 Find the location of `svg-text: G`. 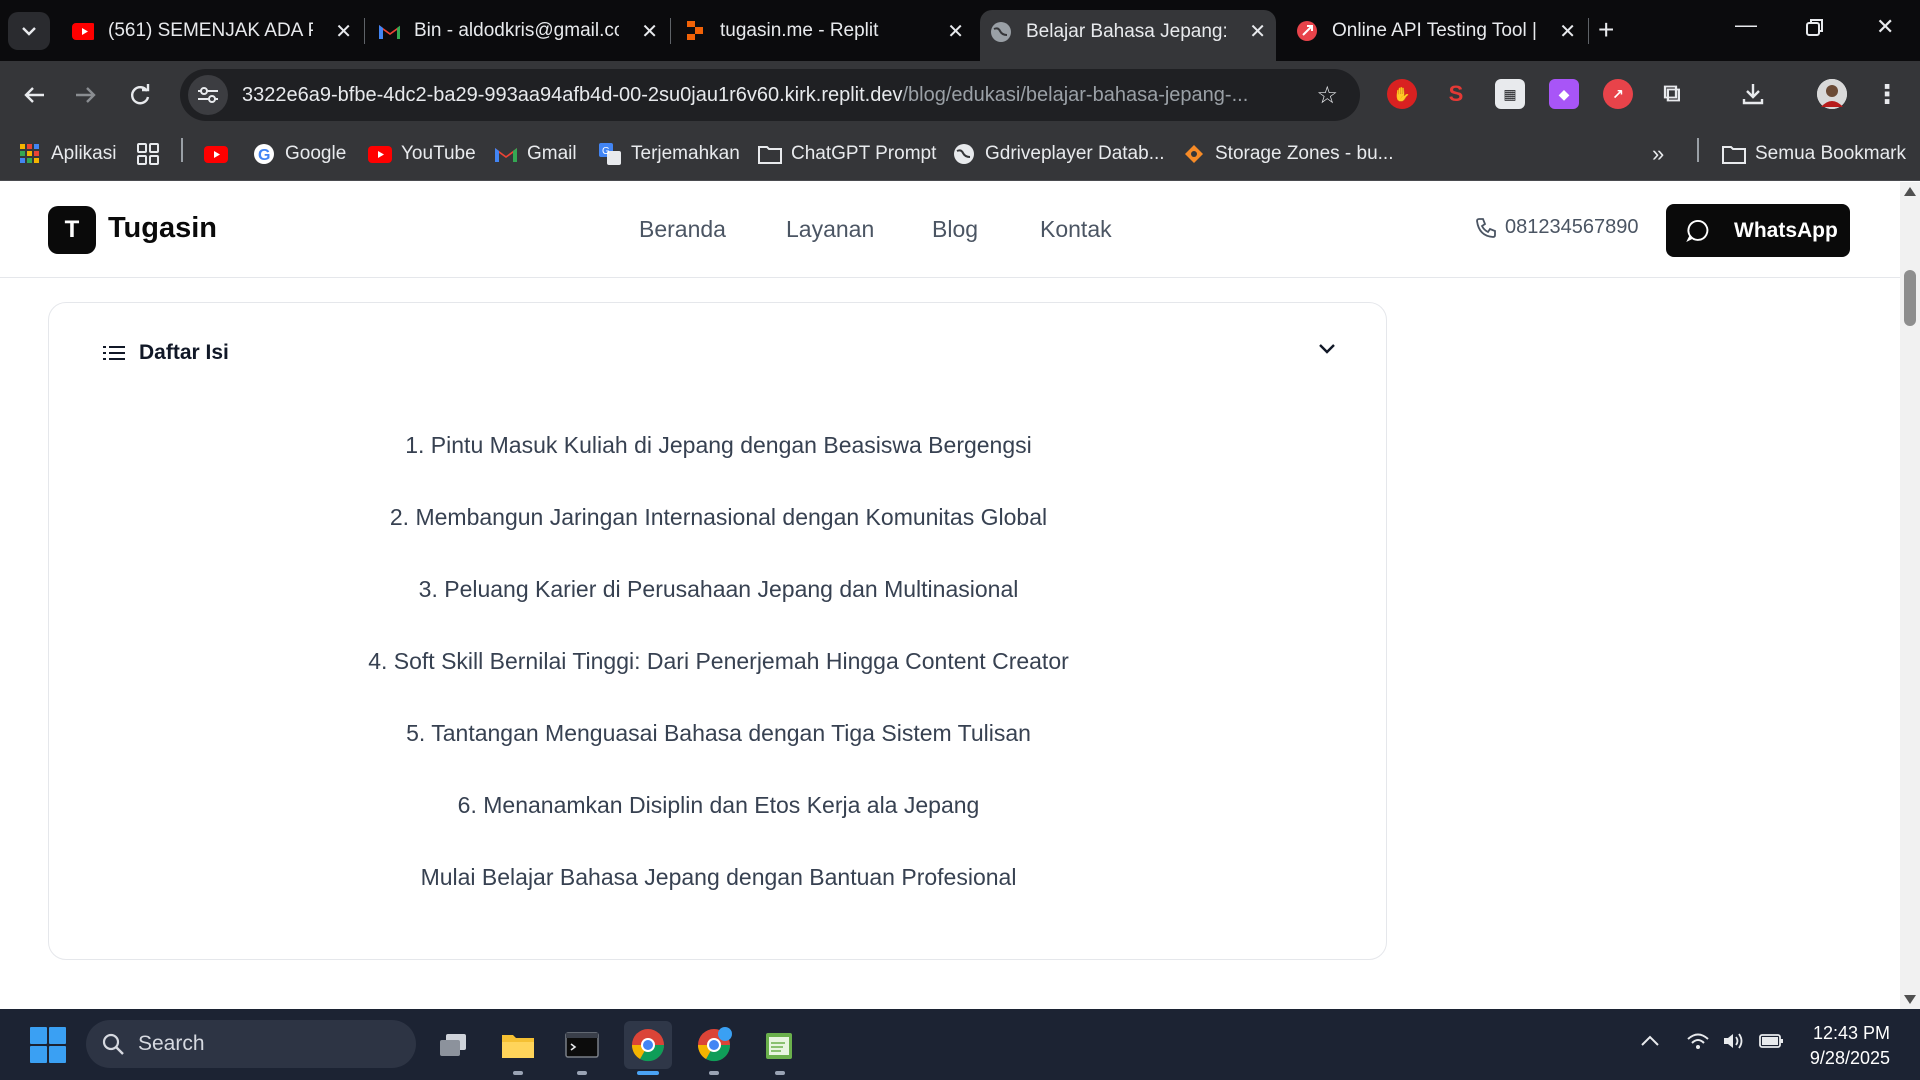

svg-text: G is located at coordinates (264, 155).